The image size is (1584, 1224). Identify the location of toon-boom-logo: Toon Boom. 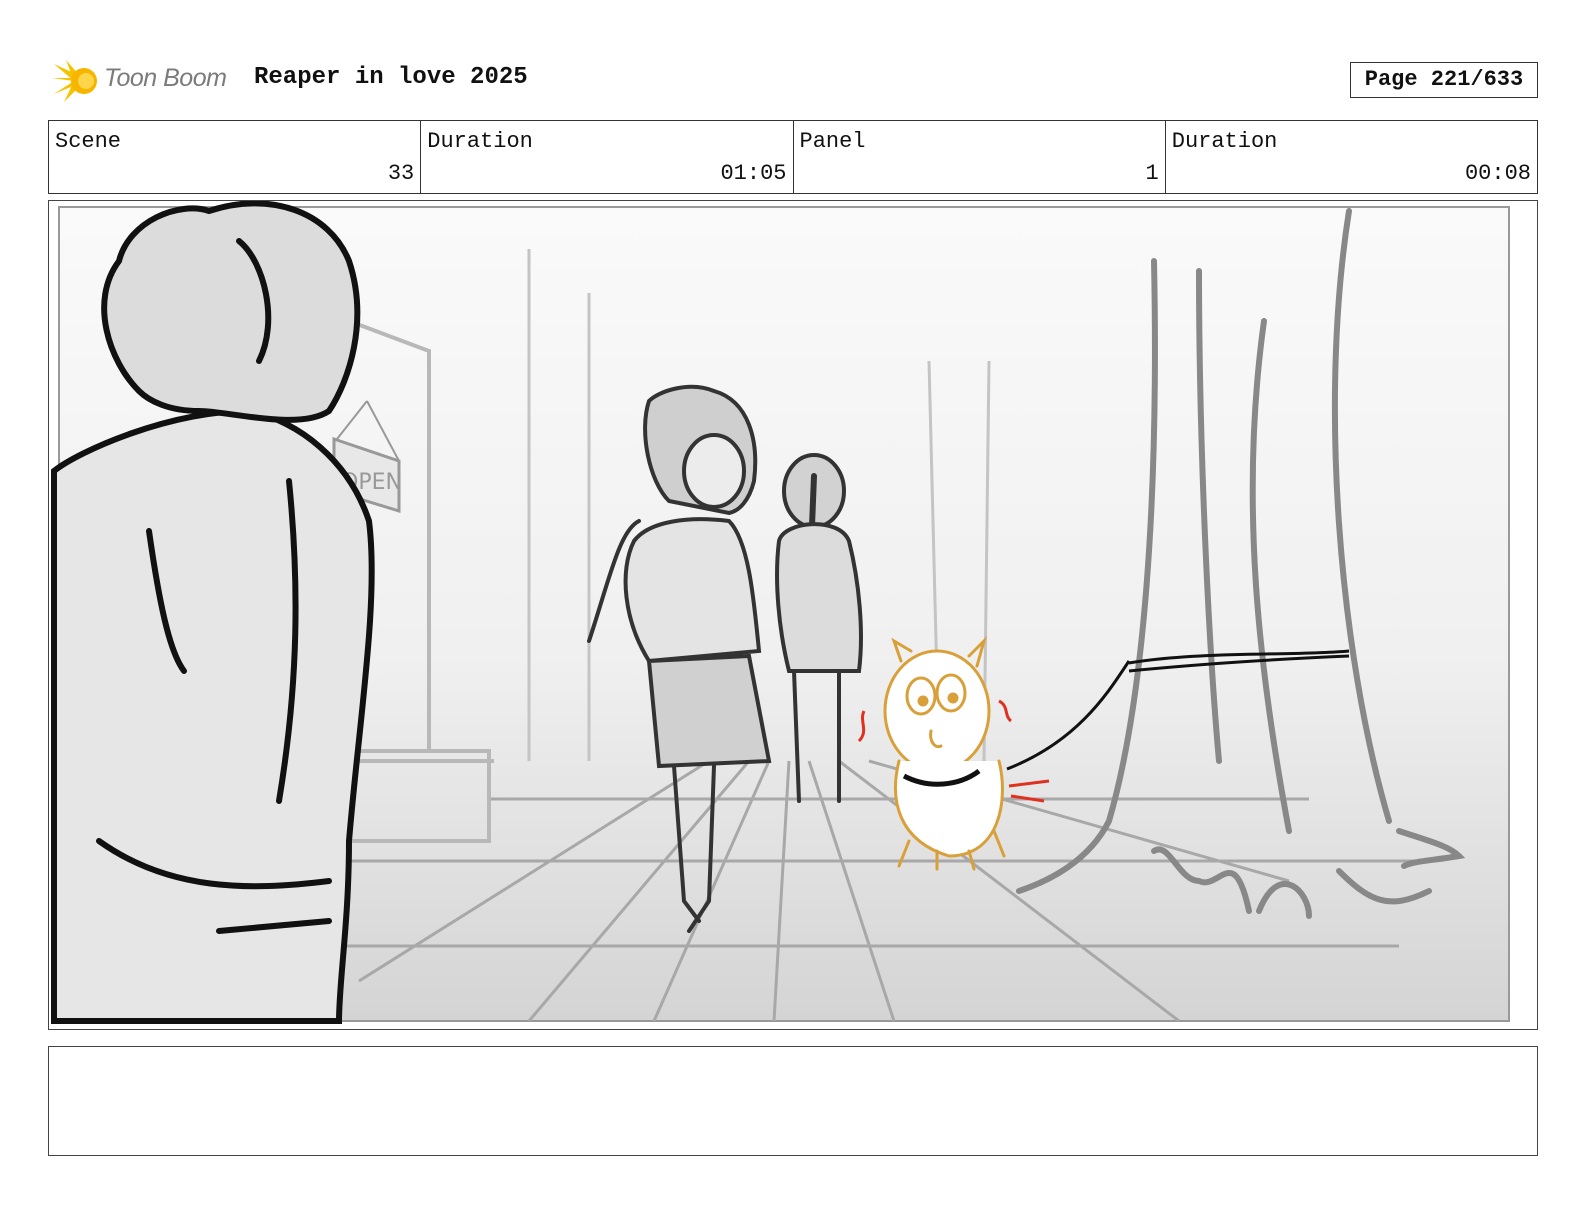
(147, 81).